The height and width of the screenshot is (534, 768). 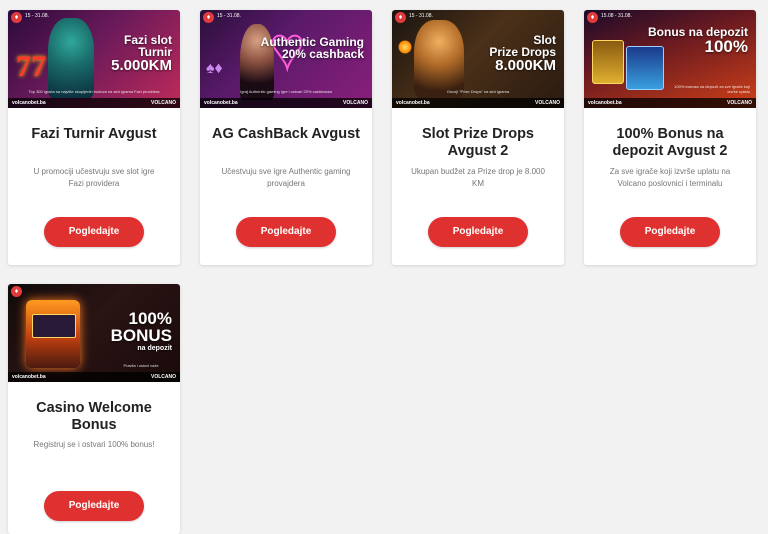 What do you see at coordinates (608, 62) in the screenshot?
I see `slot-game-tile` at bounding box center [608, 62].